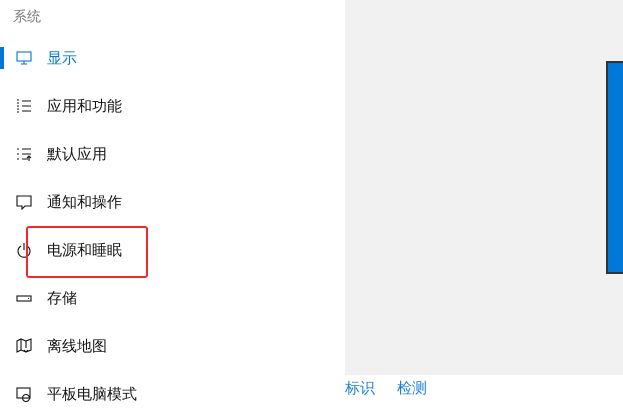  I want to click on sidebar-item: 离线地图, so click(172, 346).